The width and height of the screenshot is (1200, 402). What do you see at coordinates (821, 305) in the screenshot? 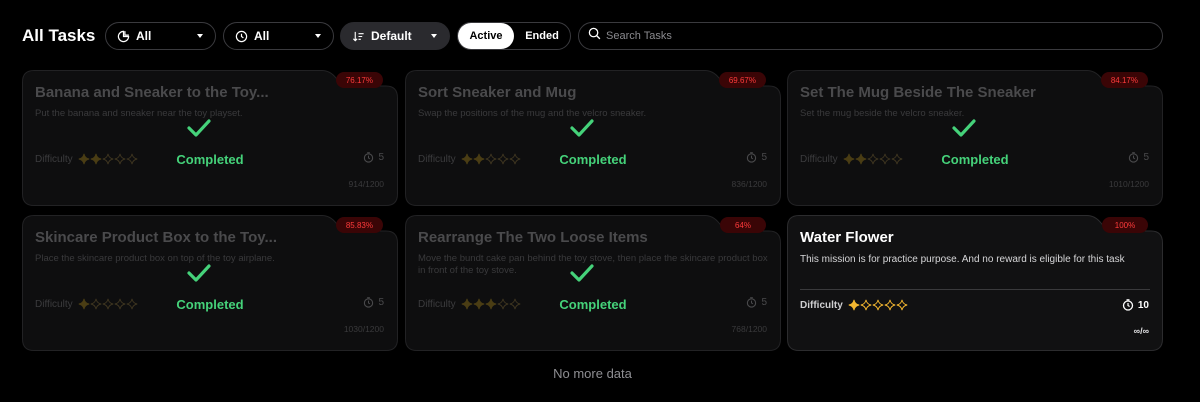
I see `difficulty-label: Difficulty` at bounding box center [821, 305].